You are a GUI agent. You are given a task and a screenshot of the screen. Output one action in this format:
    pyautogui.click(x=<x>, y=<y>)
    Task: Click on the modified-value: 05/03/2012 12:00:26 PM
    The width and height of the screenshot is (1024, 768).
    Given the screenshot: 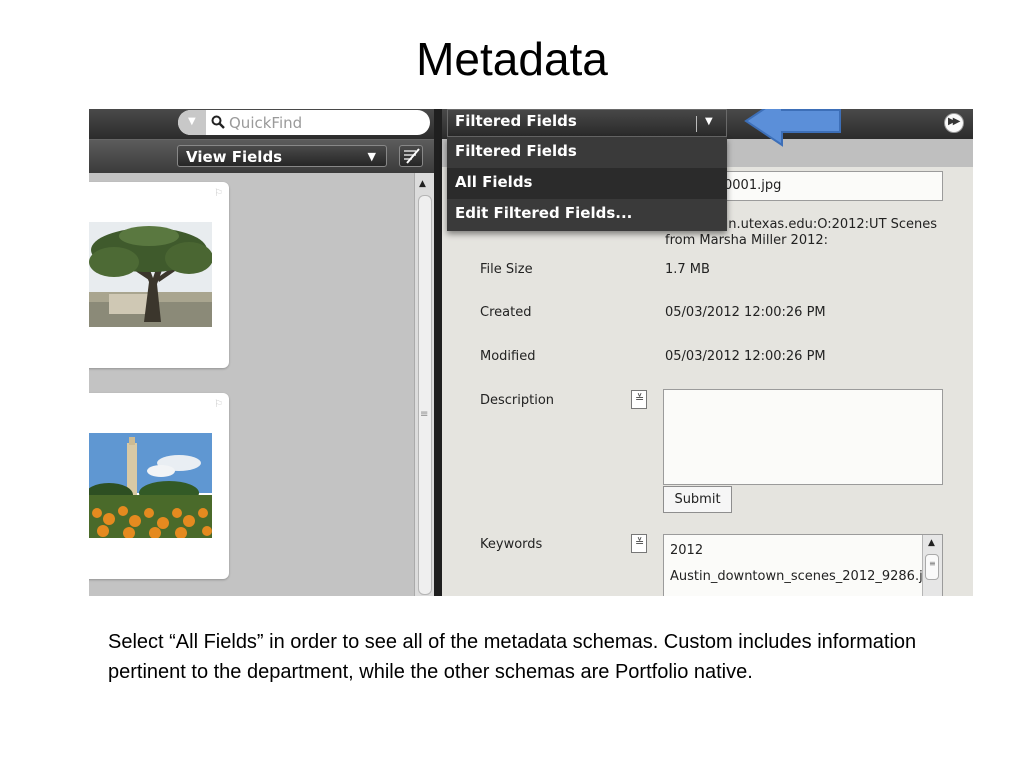 What is the action you would take?
    pyautogui.click(x=745, y=356)
    